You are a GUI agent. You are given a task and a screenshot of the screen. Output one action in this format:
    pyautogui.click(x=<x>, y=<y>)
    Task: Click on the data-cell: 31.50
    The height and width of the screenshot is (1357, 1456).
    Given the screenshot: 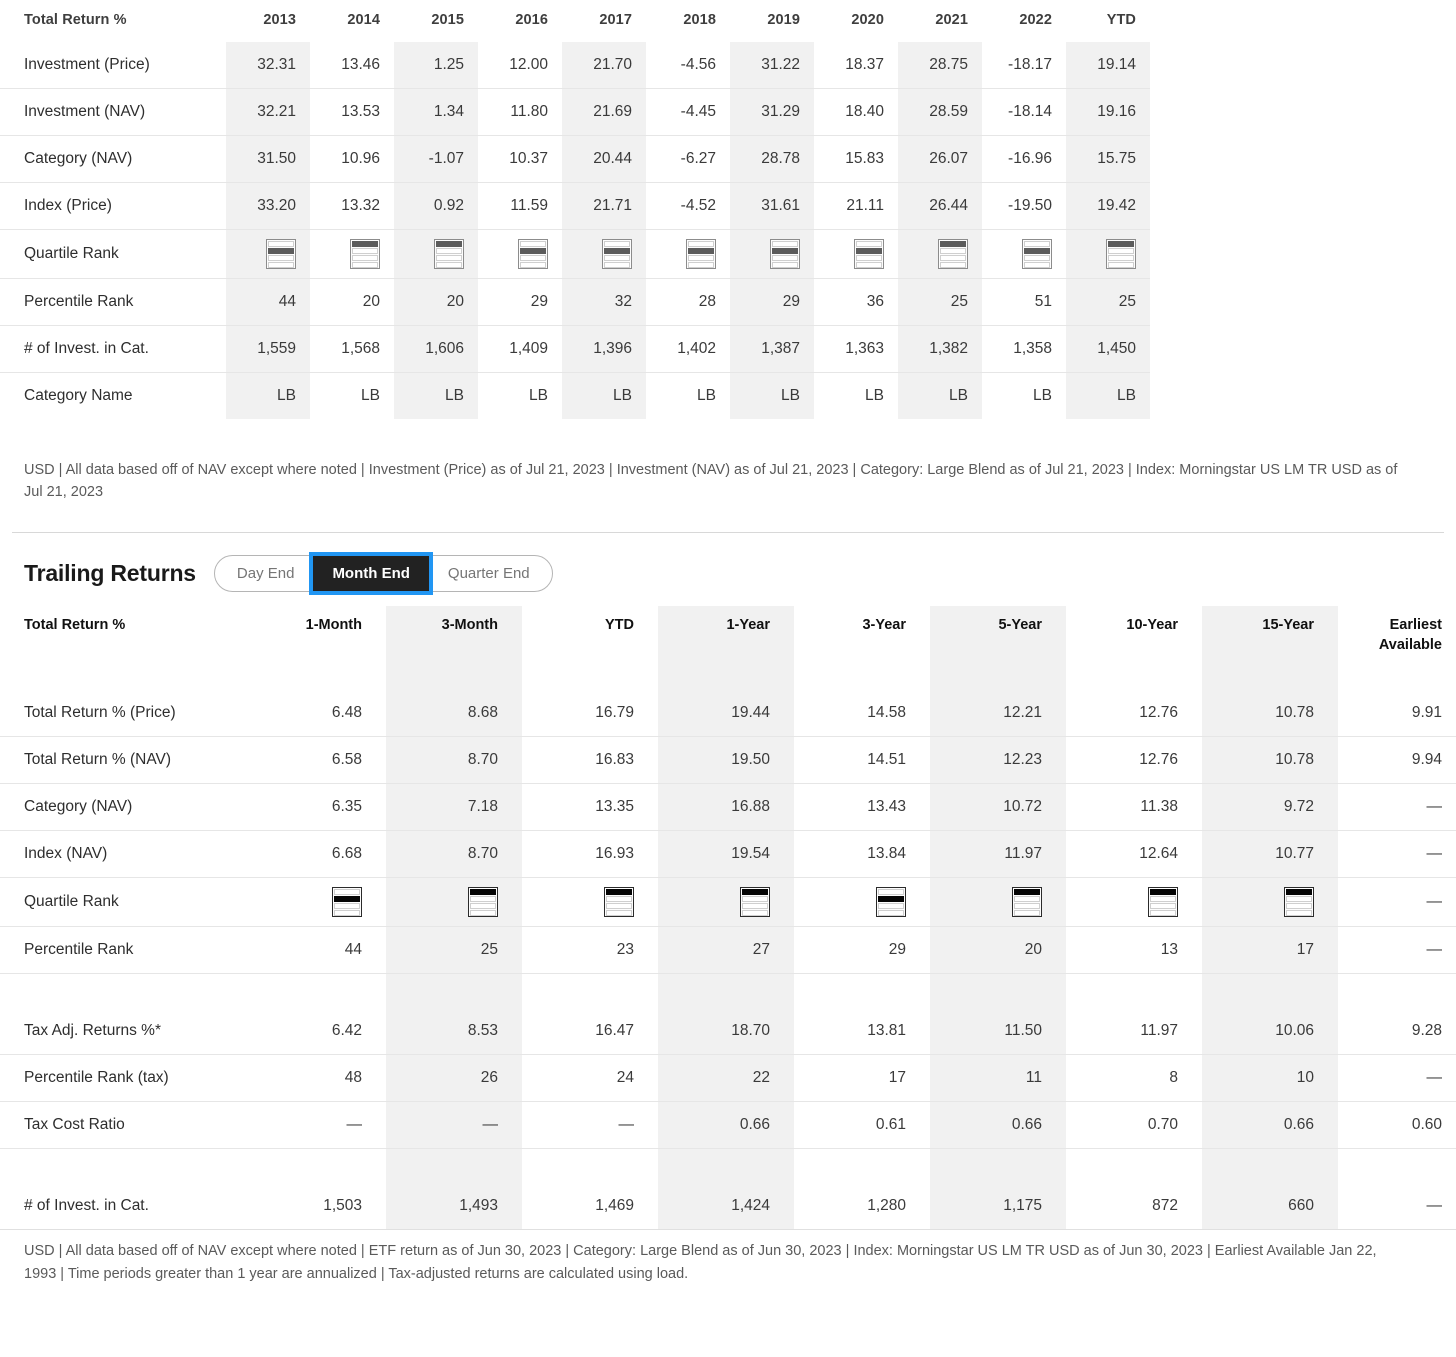 What is the action you would take?
    pyautogui.click(x=268, y=159)
    